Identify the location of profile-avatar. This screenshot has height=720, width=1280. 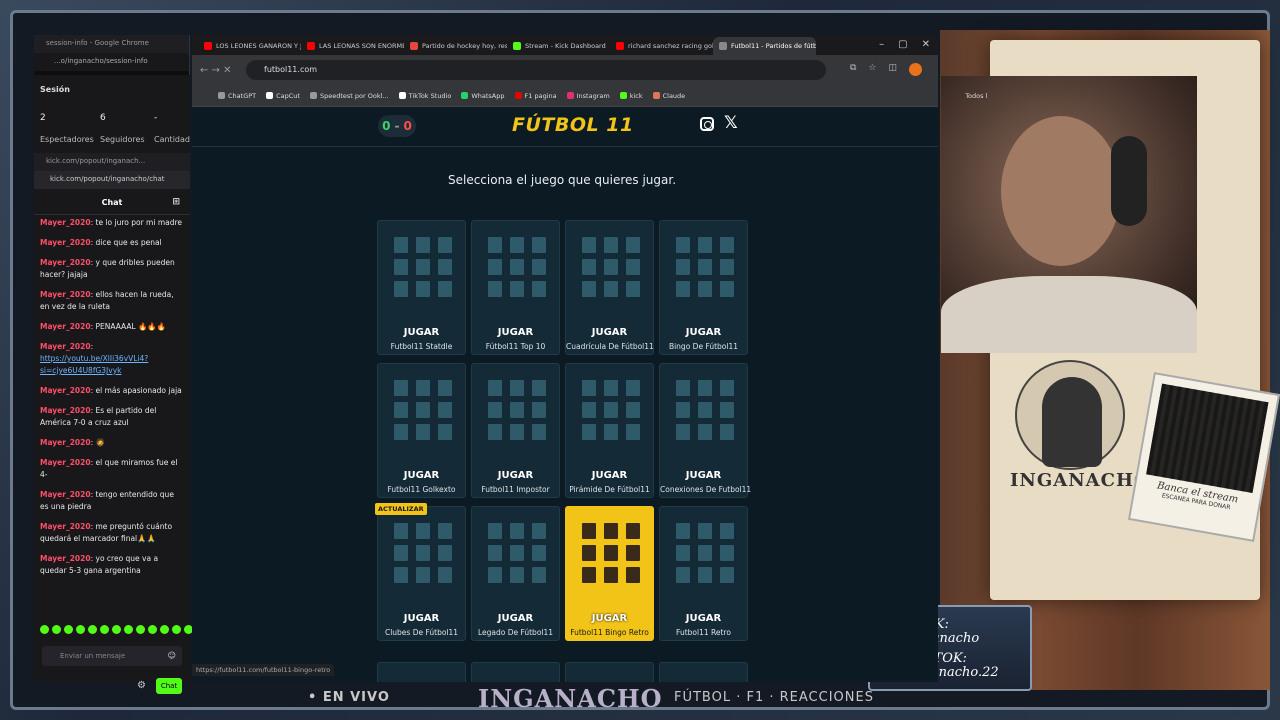
(915, 69).